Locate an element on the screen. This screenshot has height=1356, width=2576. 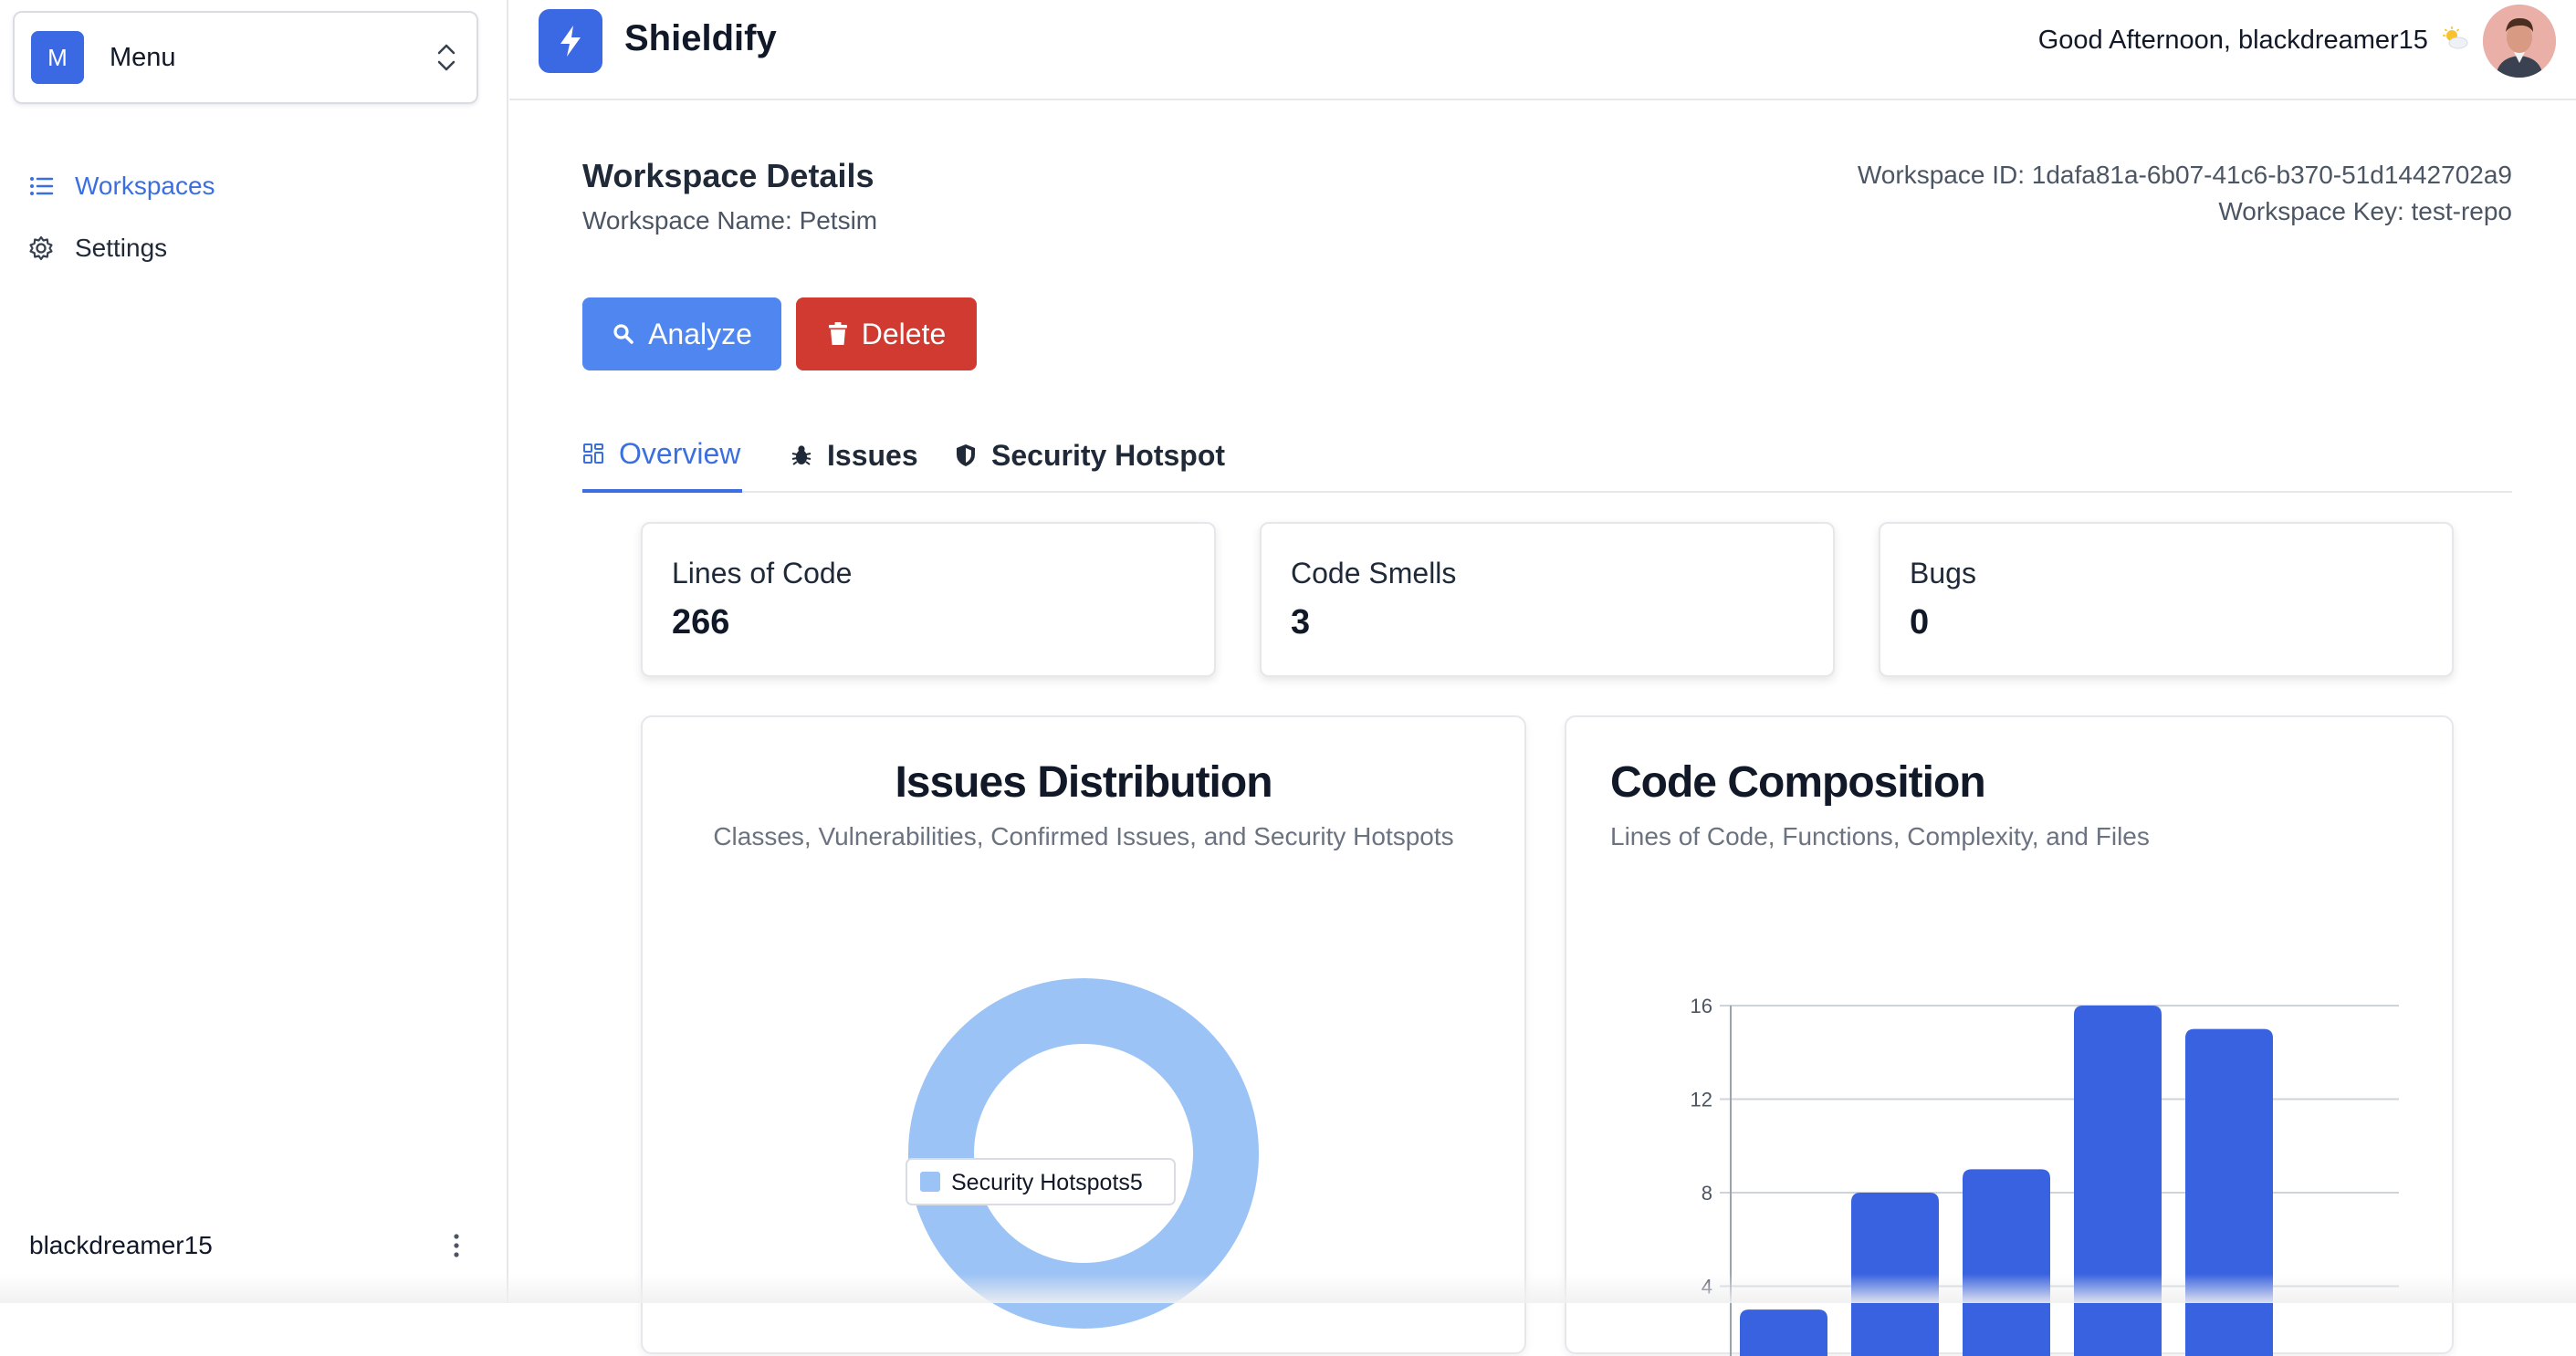
greeting-text: Good Afternoon, blackdreamer15 is located at coordinates (2253, 41).